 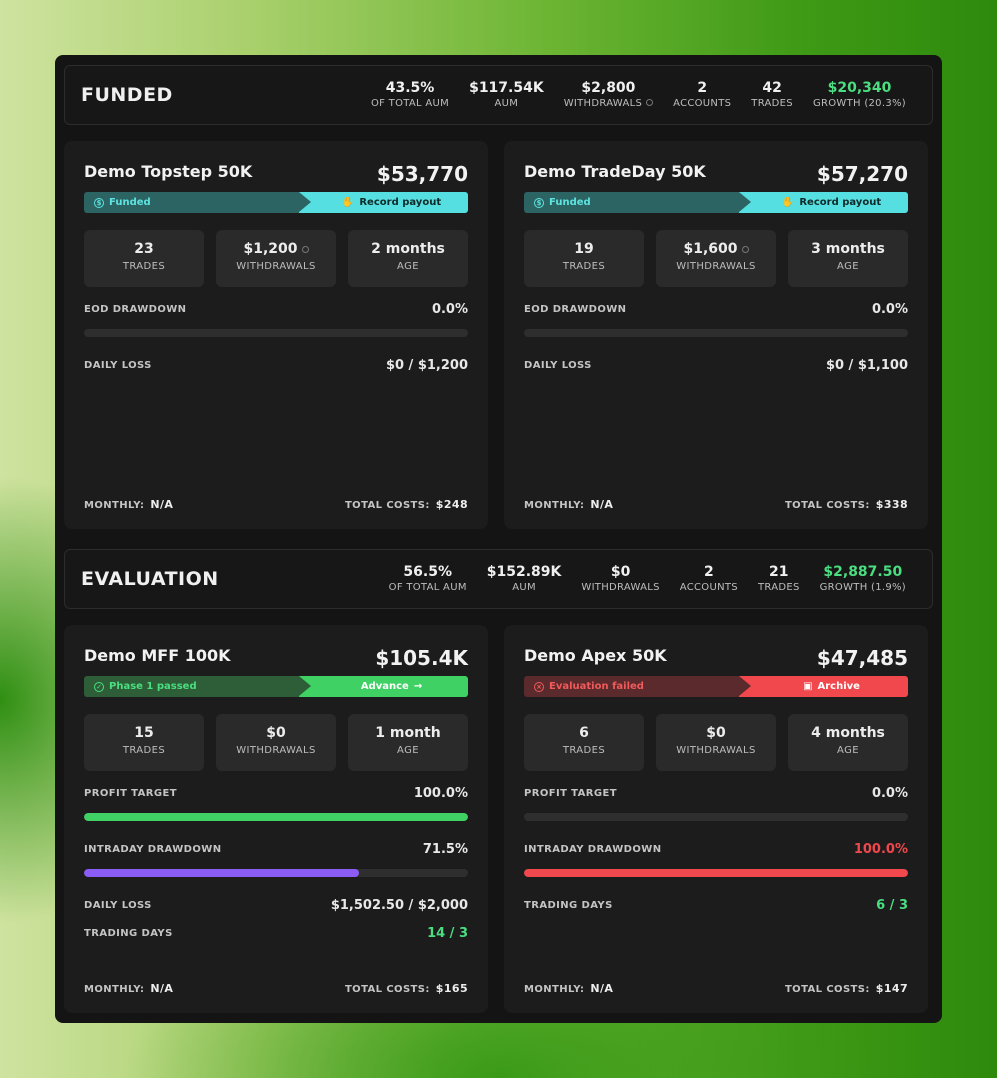 What do you see at coordinates (447, 933) in the screenshot?
I see `metric-value: 14 / 3` at bounding box center [447, 933].